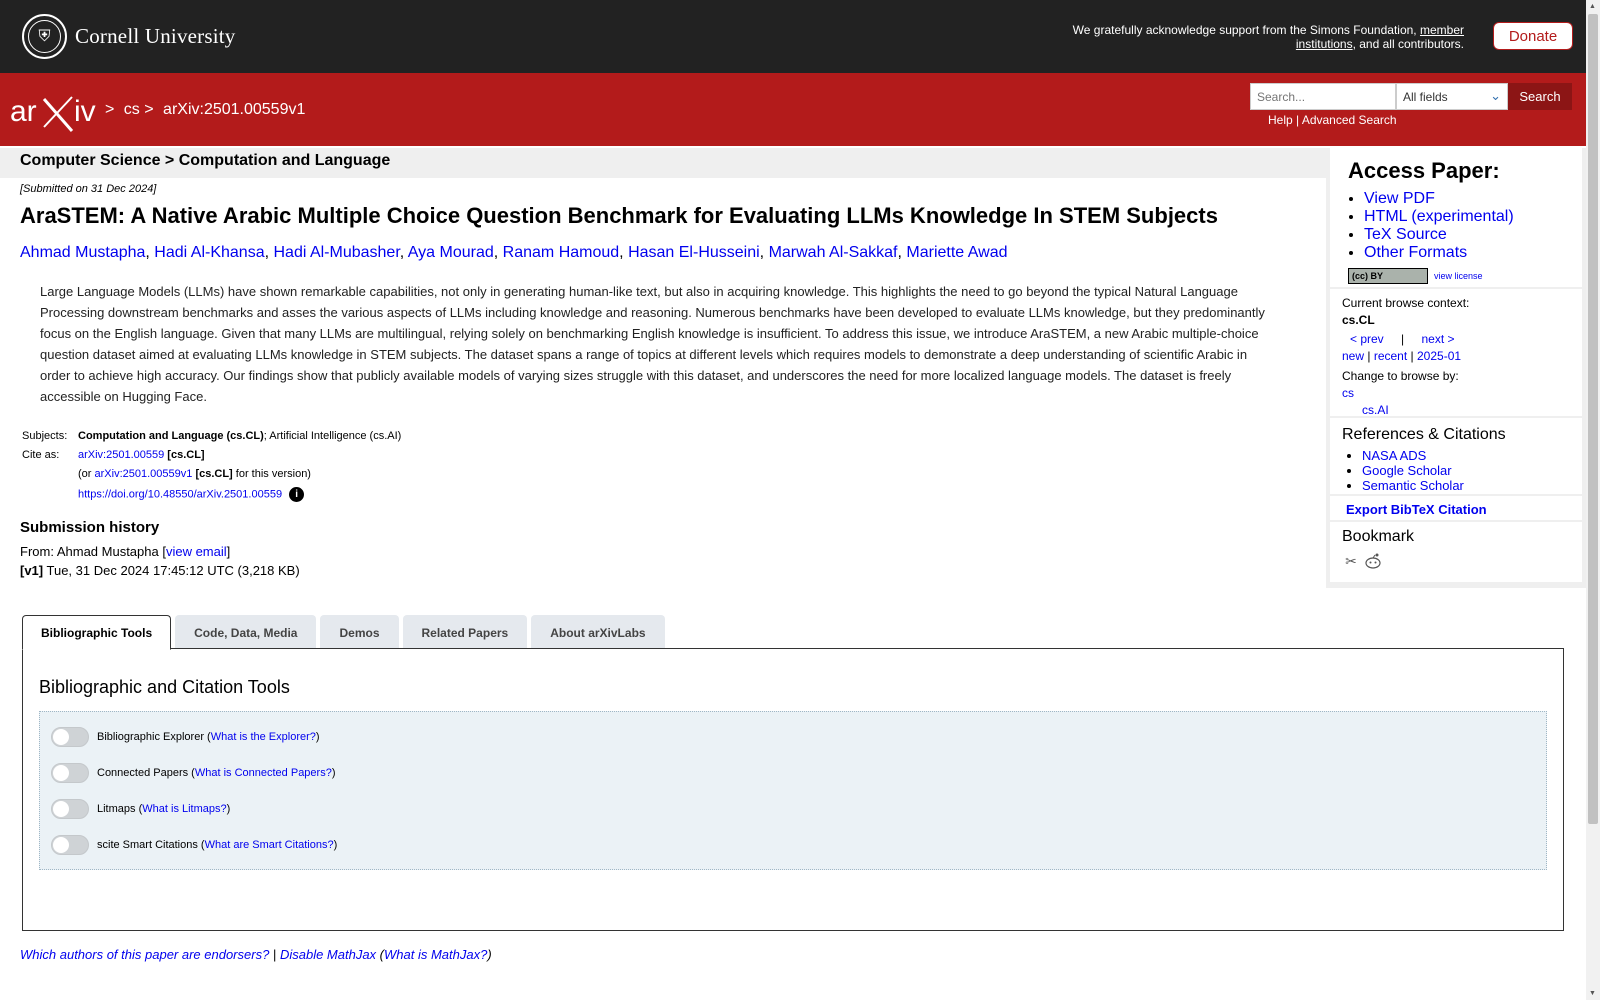  Describe the element at coordinates (70, 773) in the screenshot. I see `connected-papers-toggle` at that location.